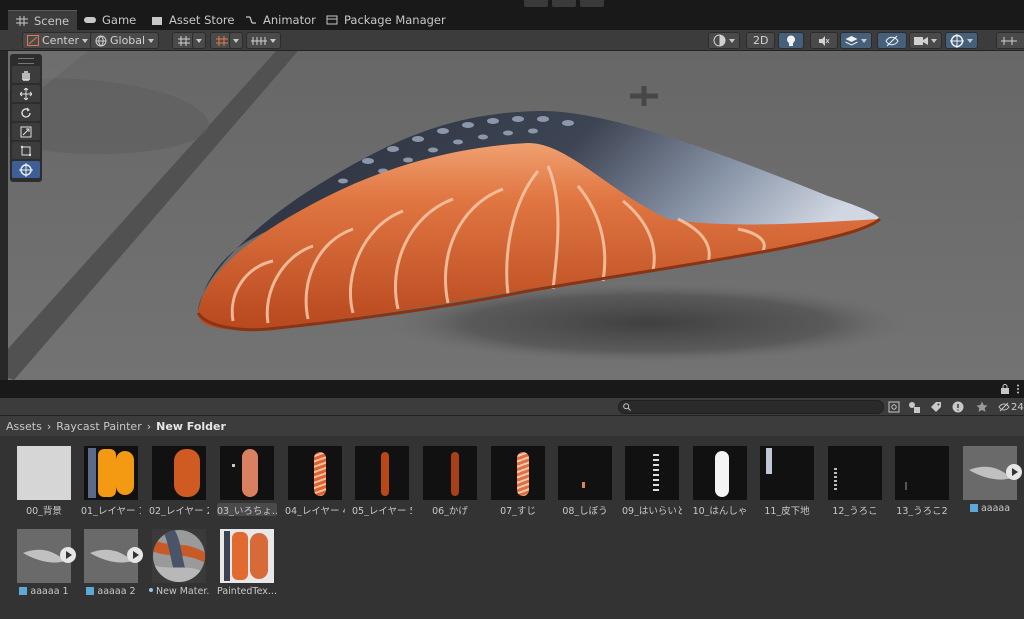  I want to click on asset-item: 09_はいらいと, so click(652, 481).